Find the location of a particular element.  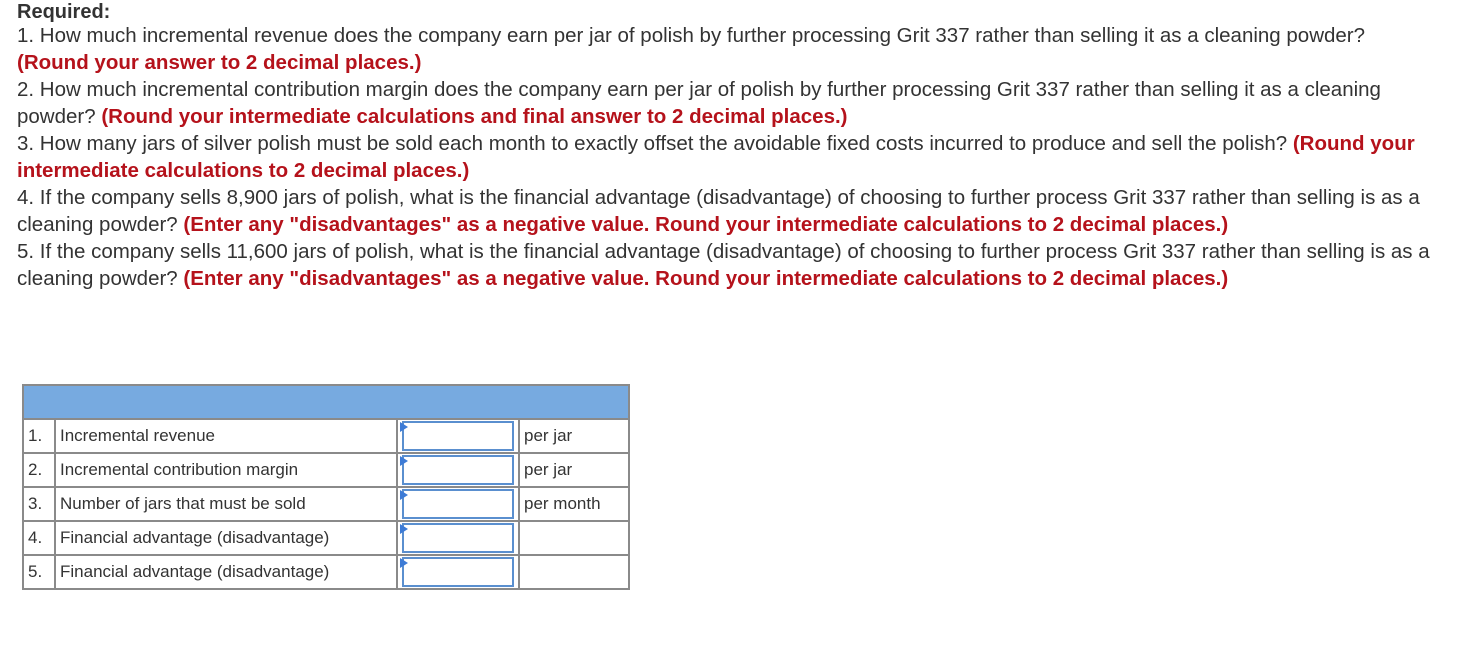

table-row: 5. Financial advantage (disadvantage) is located at coordinates (326, 572).